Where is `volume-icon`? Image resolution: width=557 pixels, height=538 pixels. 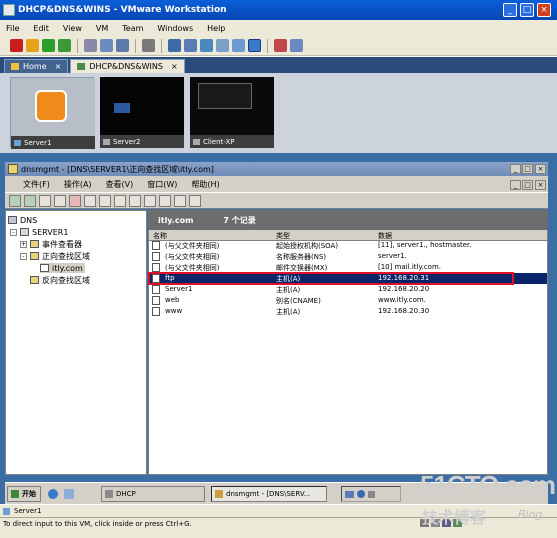
volume-icon is located at coordinates (371, 494).